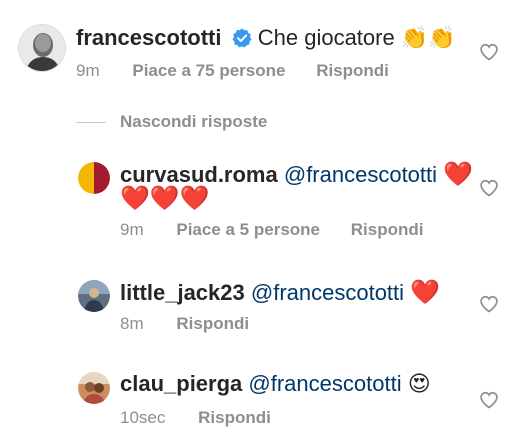  I want to click on avatar-little-jack23, so click(94, 296).